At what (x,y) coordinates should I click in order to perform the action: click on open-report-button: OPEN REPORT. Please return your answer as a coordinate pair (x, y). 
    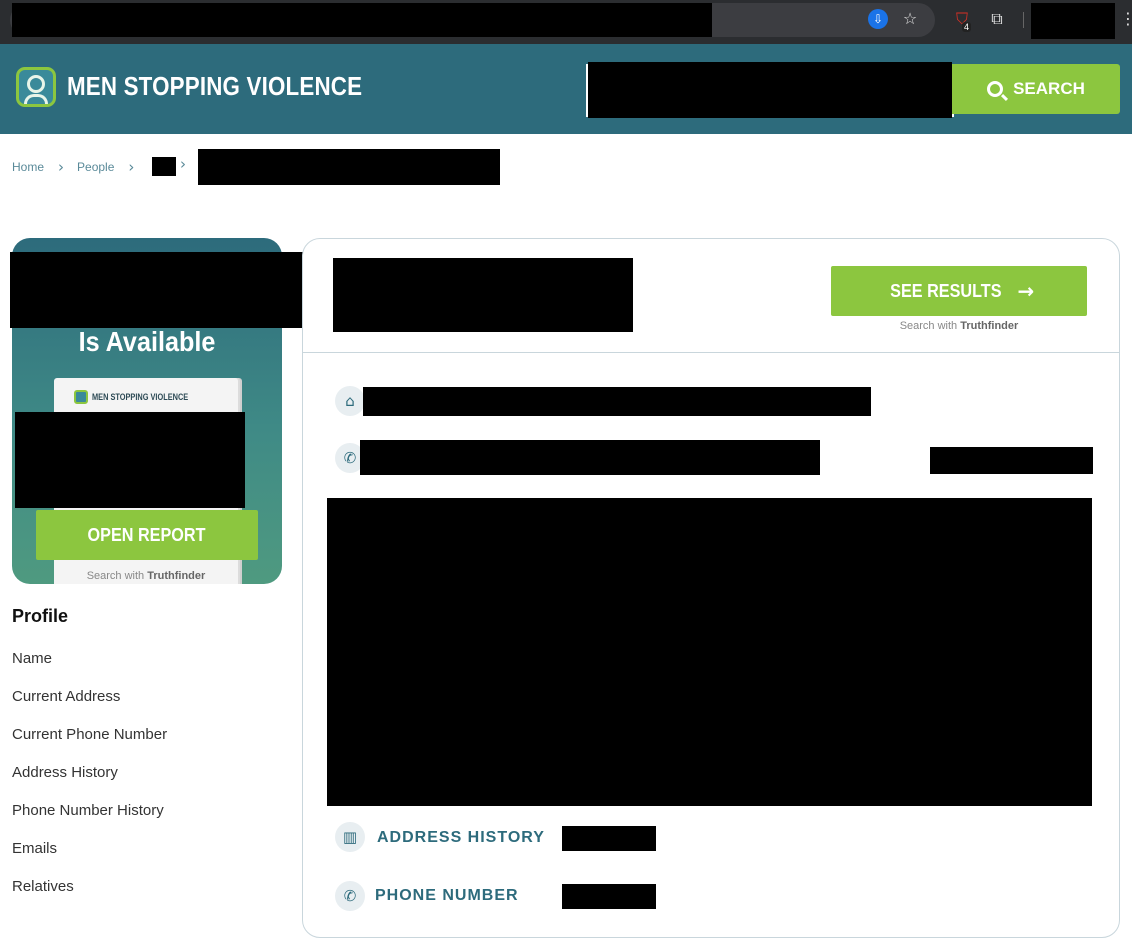
    Looking at the image, I should click on (147, 535).